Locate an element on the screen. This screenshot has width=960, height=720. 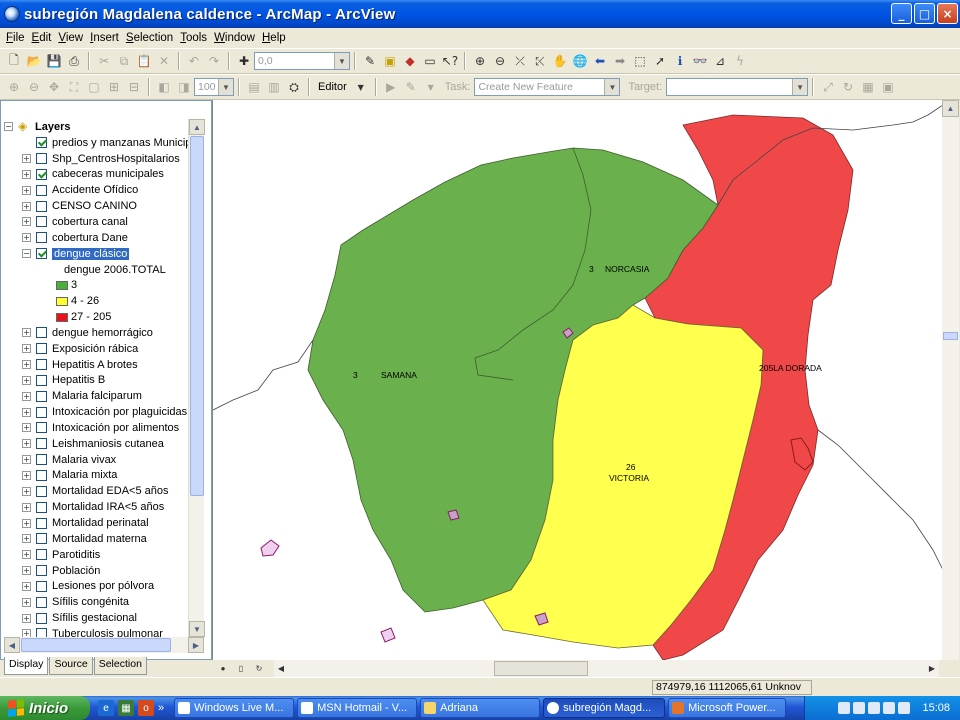
back-page-icon: ◧ is located at coordinates (164, 87).